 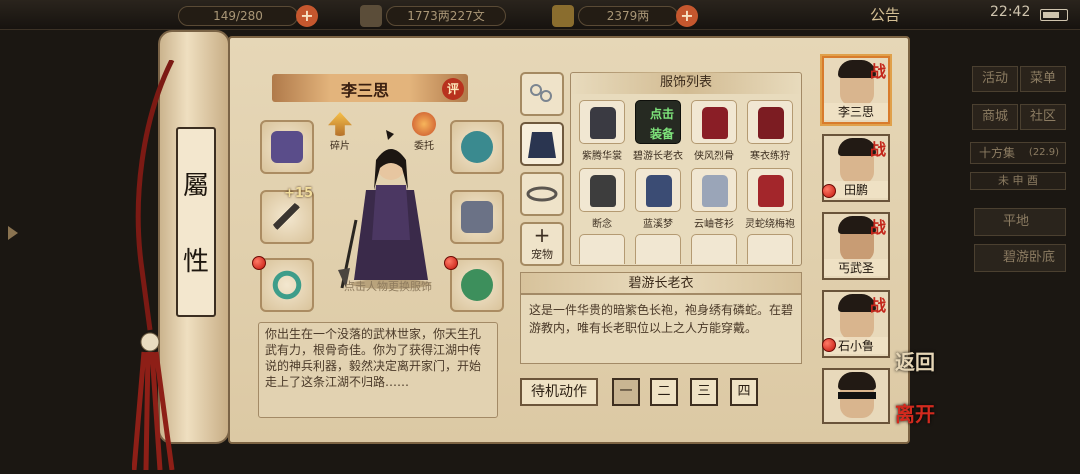 I want to click on activity-button: 活动, so click(x=995, y=79).